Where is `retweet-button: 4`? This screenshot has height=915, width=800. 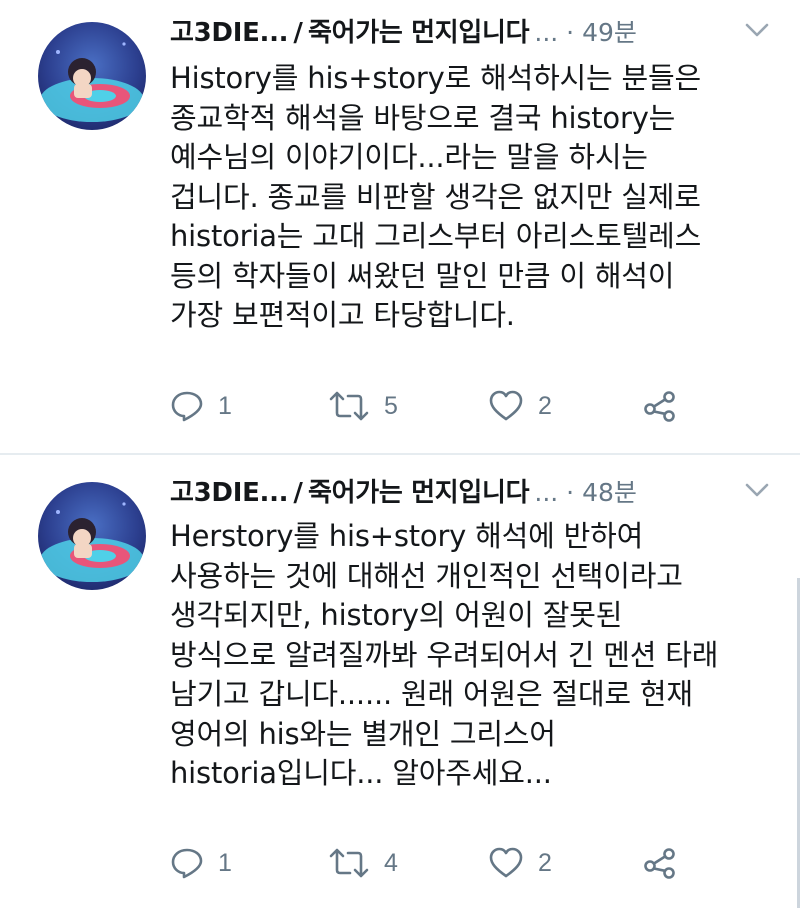
retweet-button: 4 is located at coordinates (363, 863).